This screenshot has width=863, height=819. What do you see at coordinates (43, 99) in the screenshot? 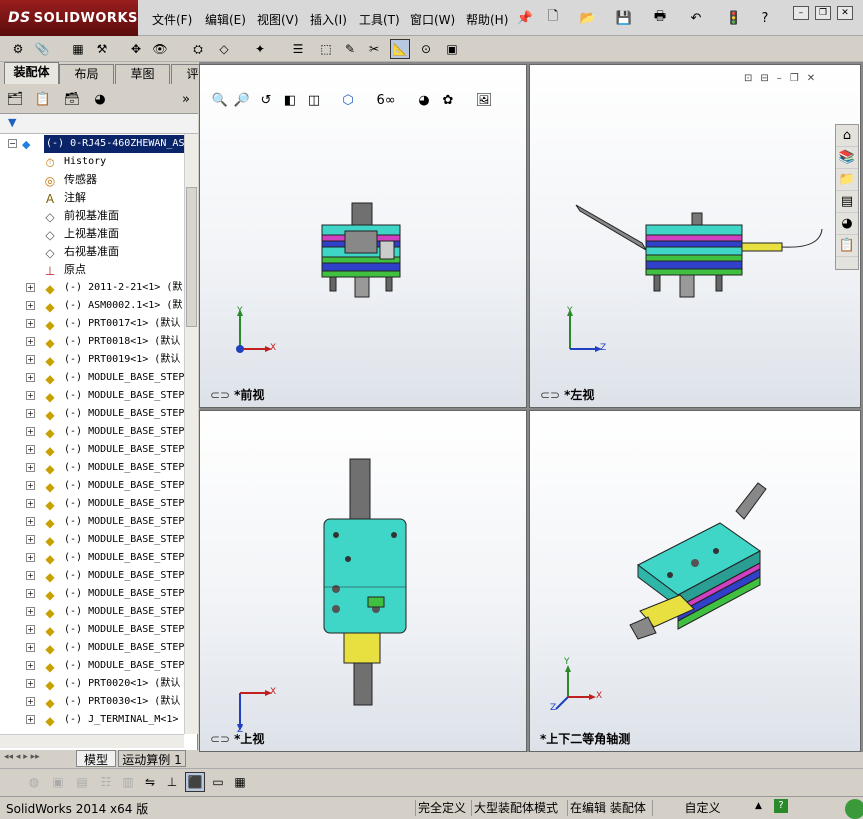
I see `property-manager-icon: 📋` at bounding box center [43, 99].